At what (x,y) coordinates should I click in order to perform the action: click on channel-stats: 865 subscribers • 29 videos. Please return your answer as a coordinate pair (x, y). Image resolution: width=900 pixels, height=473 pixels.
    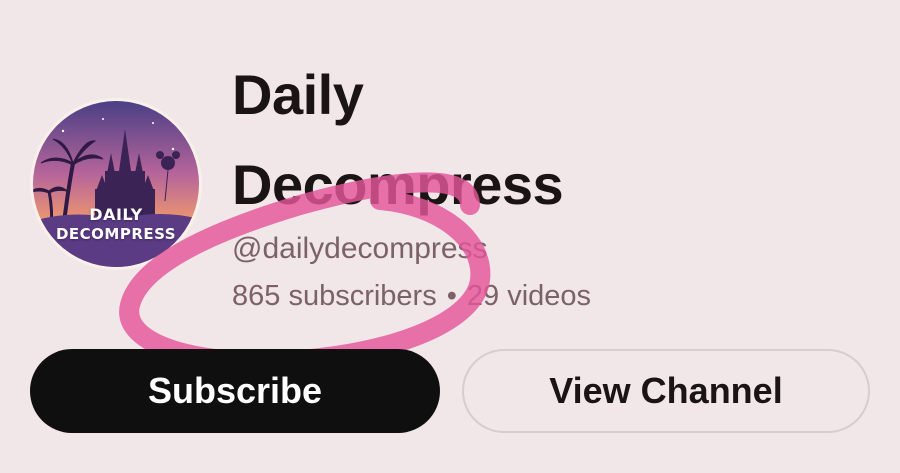
    Looking at the image, I should click on (411, 296).